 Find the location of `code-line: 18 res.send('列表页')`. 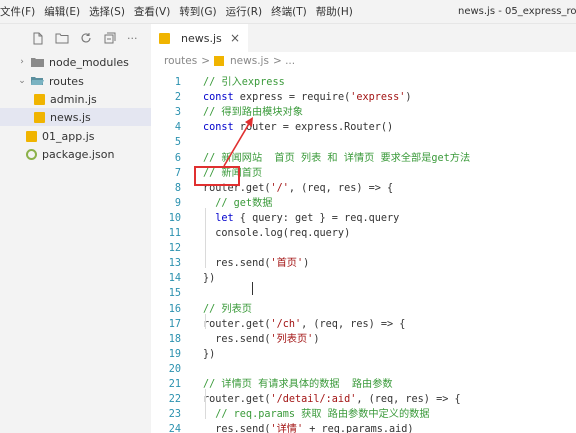

code-line: 18 res.send('列表页') is located at coordinates (363, 339).